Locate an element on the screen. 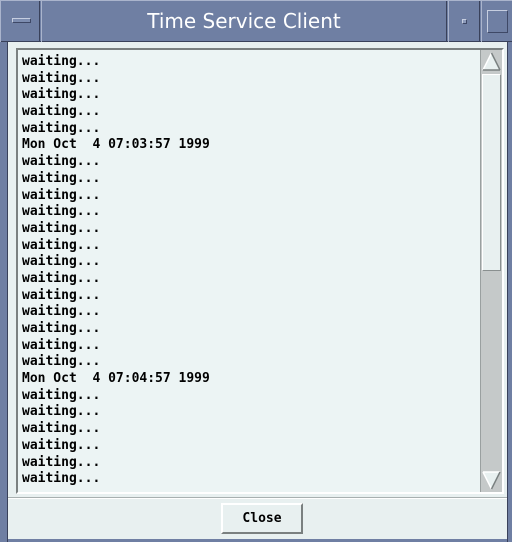  title-bar: Time Service Client is located at coordinates (256, 21).